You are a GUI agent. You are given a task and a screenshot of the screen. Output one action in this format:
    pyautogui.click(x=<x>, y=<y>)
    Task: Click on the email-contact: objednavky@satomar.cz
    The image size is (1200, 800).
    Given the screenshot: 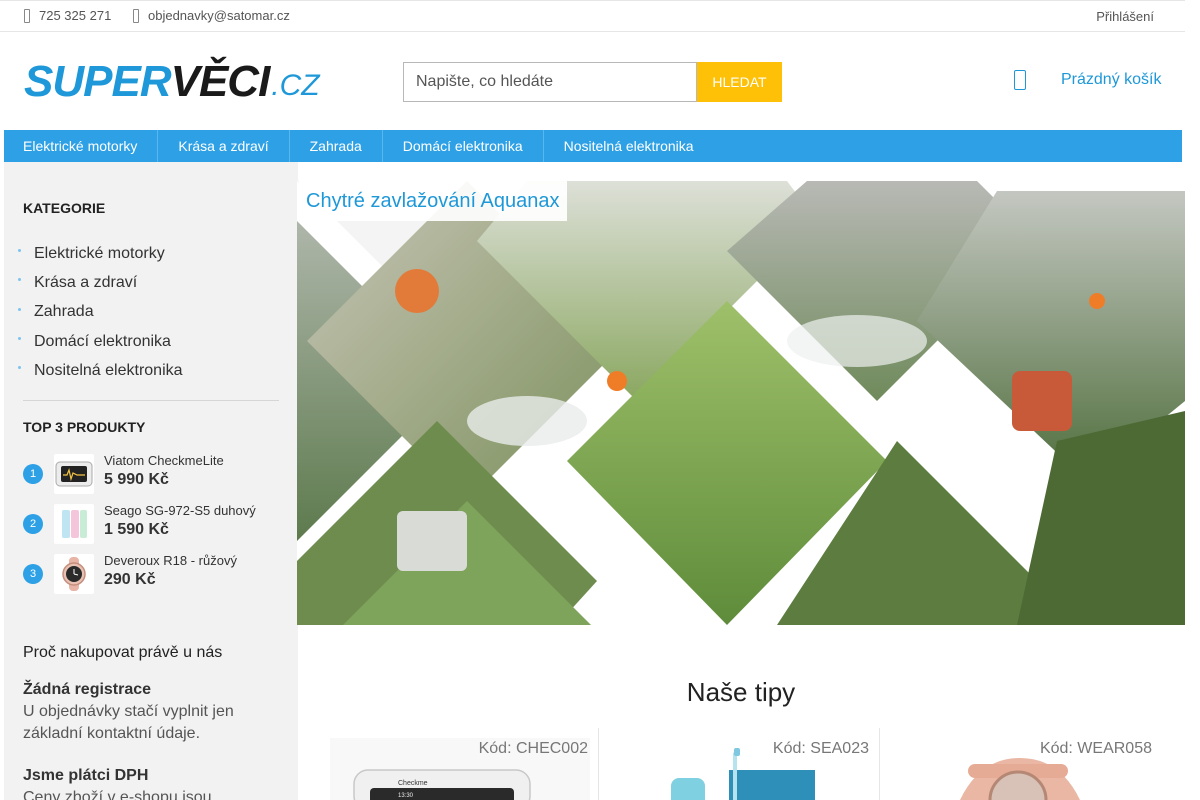 What is the action you would take?
    pyautogui.click(x=211, y=15)
    